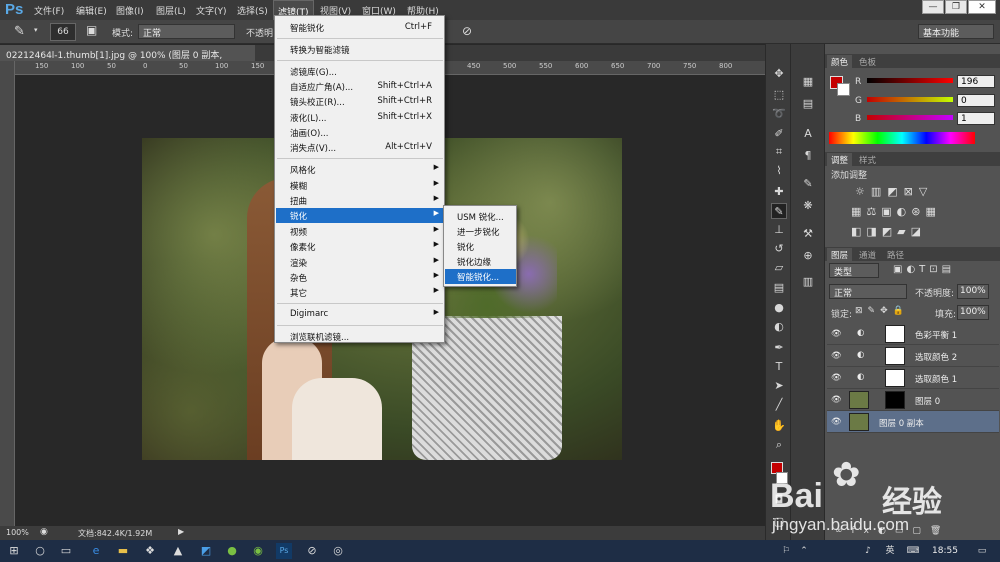  I want to click on layer-row: 👁 图层 0 副本, so click(913, 422).